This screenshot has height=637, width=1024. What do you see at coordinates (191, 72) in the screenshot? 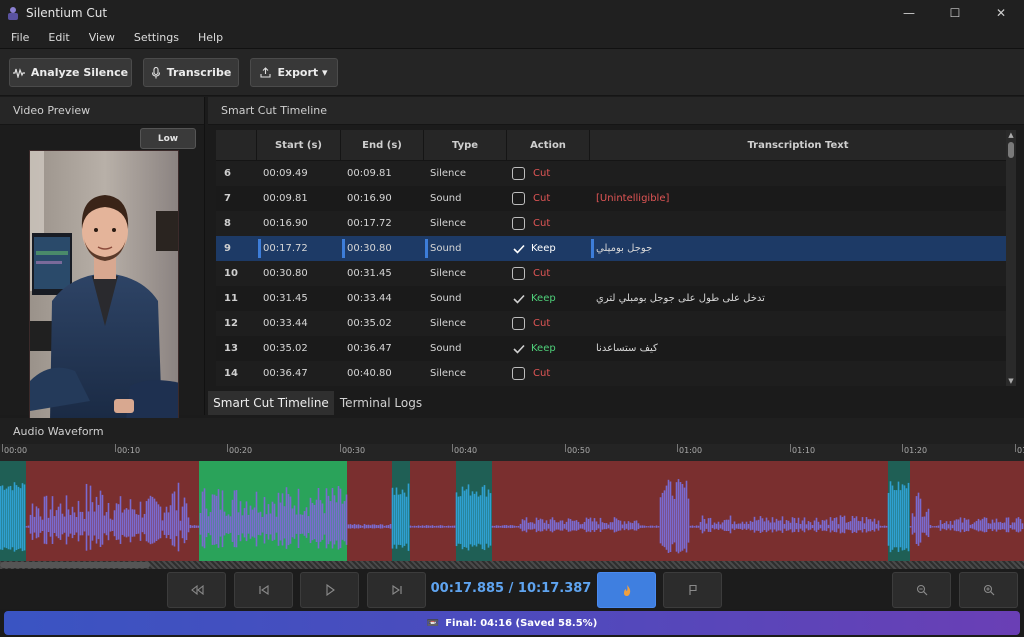
I see `transcribe-button: Transcribe` at bounding box center [191, 72].